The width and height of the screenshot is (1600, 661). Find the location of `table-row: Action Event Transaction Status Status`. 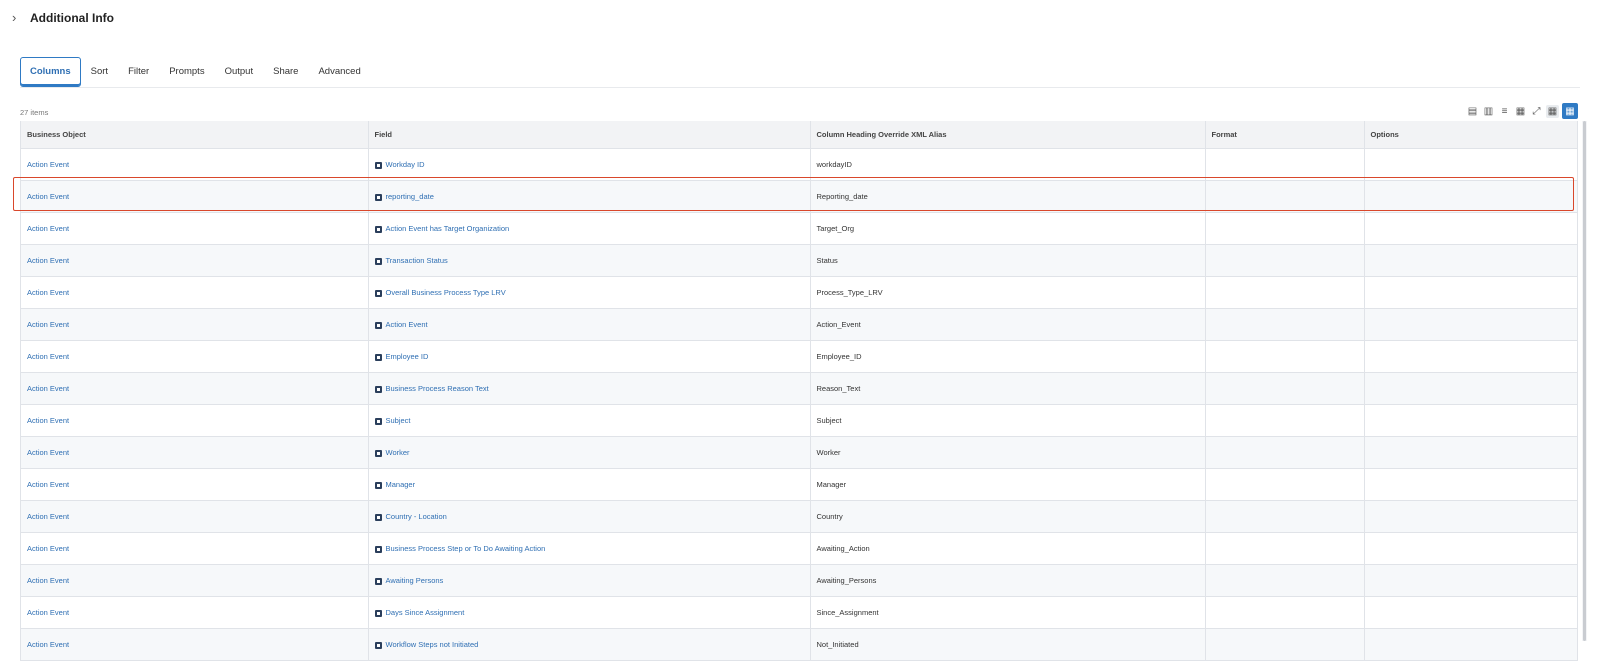

table-row: Action Event Transaction Status Status is located at coordinates (799, 260).